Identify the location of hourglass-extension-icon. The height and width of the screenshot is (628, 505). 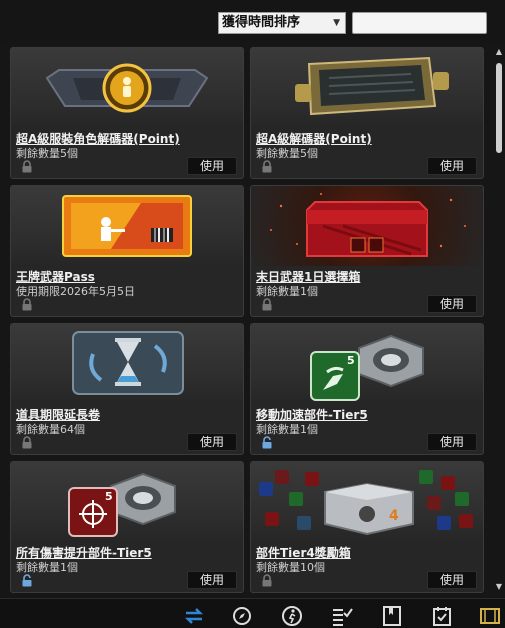
(128, 363).